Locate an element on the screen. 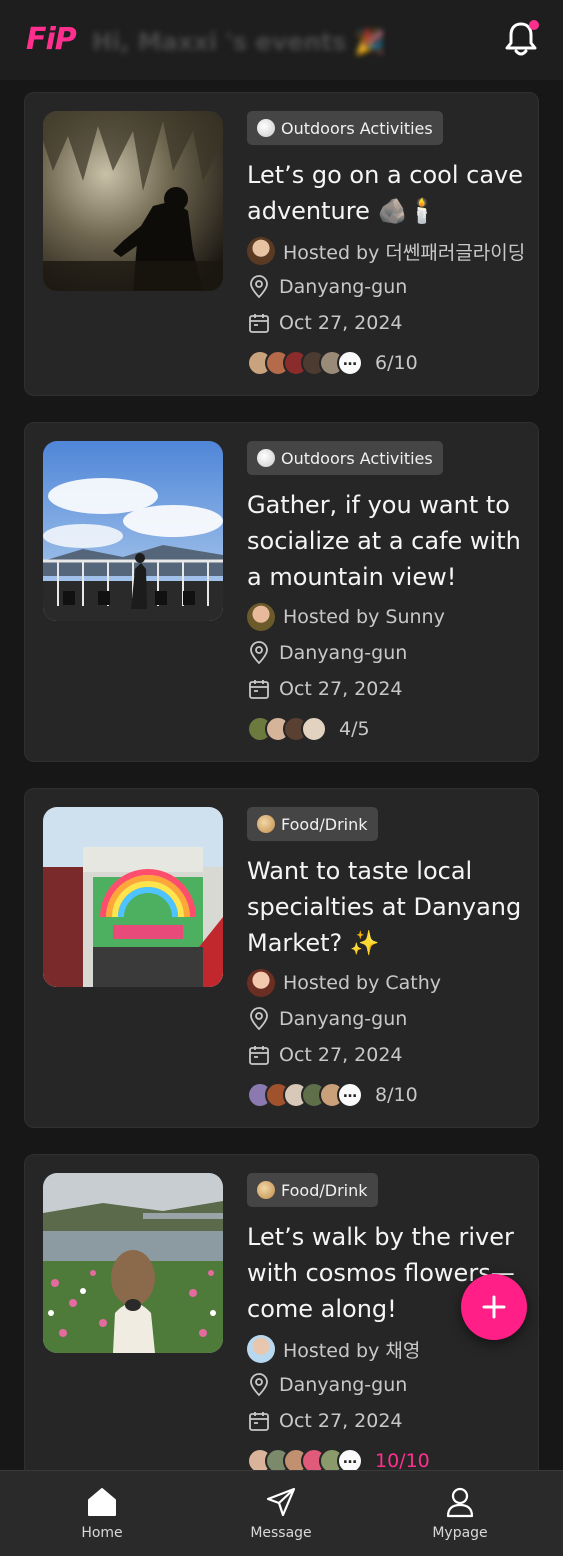 This screenshot has height=1556, width=563. notification-dot is located at coordinates (534, 25).